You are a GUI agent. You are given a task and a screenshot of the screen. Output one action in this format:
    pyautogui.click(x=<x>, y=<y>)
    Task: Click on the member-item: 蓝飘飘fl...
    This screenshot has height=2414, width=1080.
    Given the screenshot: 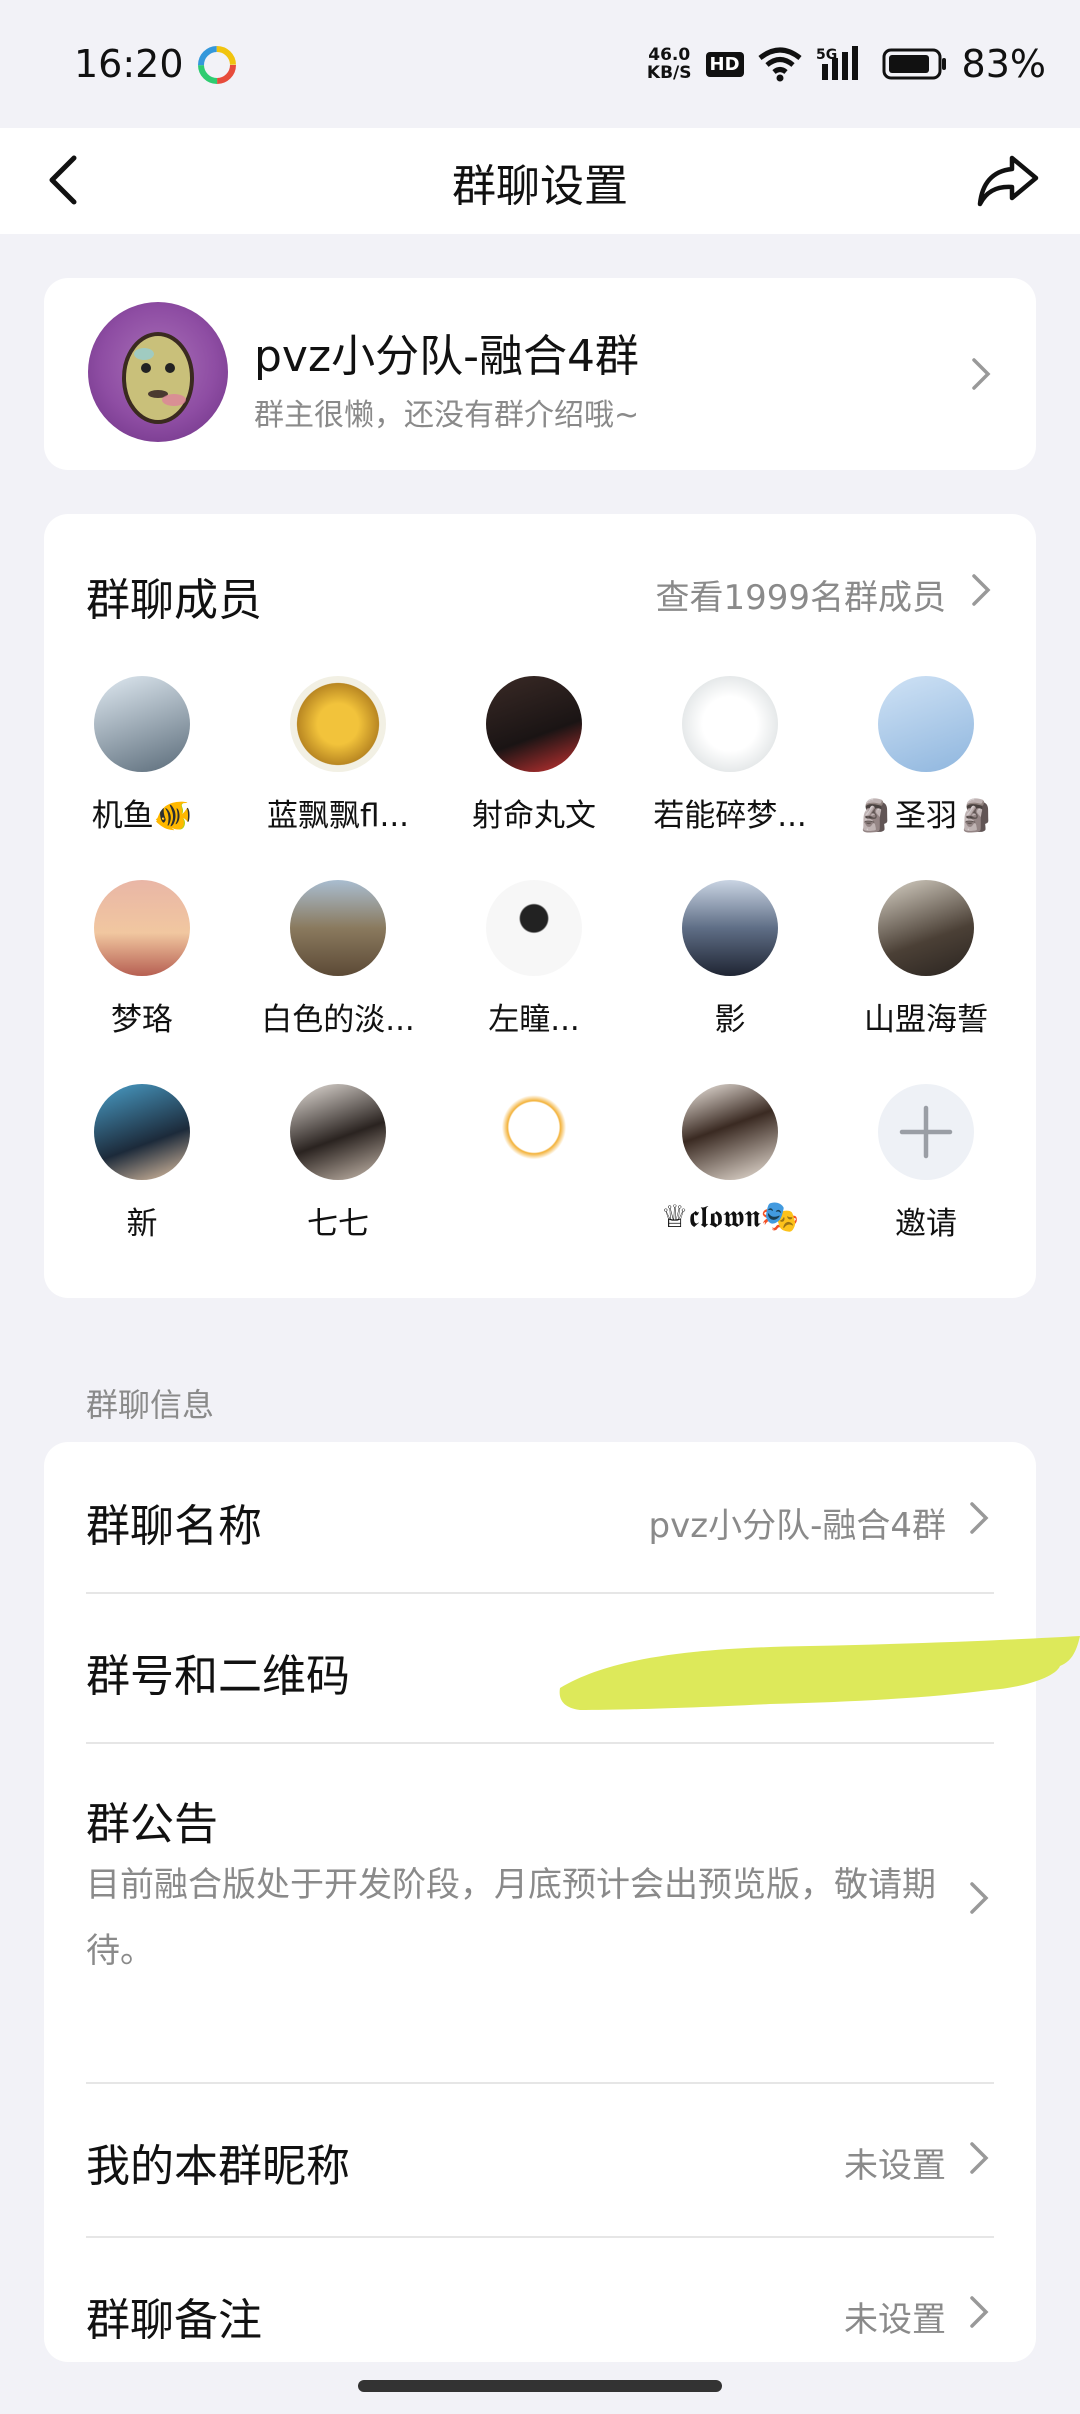 What is the action you would take?
    pyautogui.click(x=338, y=755)
    